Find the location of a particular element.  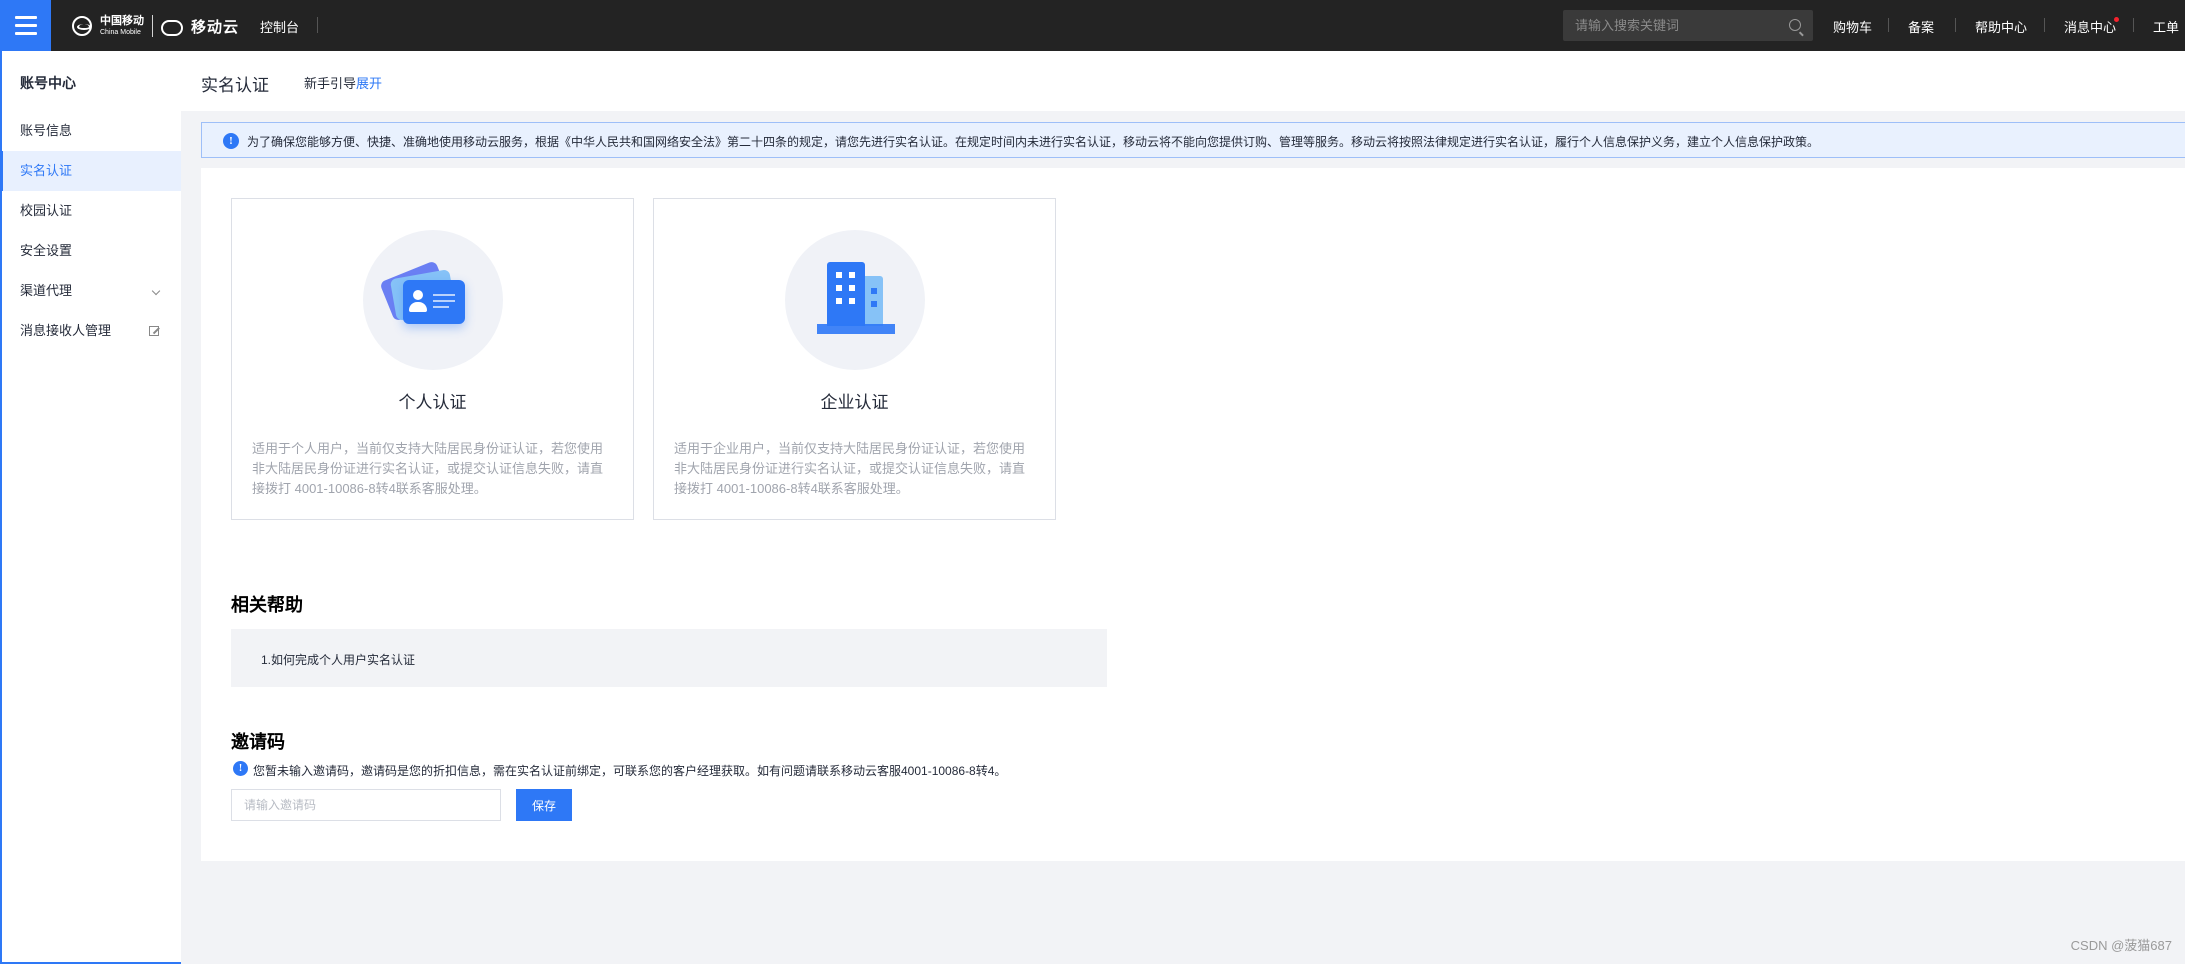

sidebar-item-label: 账号信息 is located at coordinates (46, 130).